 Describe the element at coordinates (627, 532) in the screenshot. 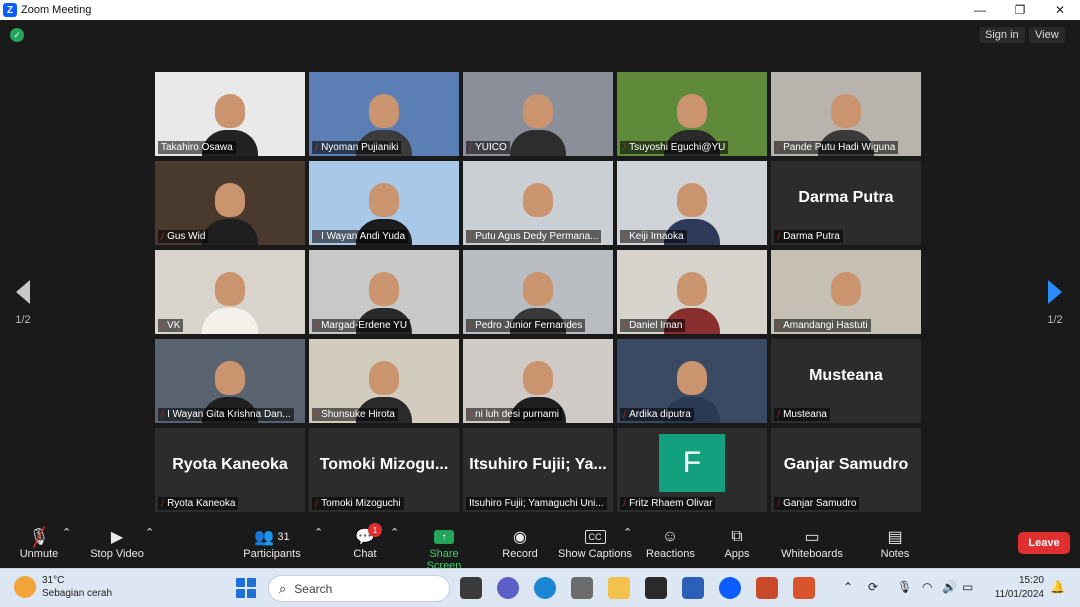

I see `captions-caret-icon: ⌃` at that location.